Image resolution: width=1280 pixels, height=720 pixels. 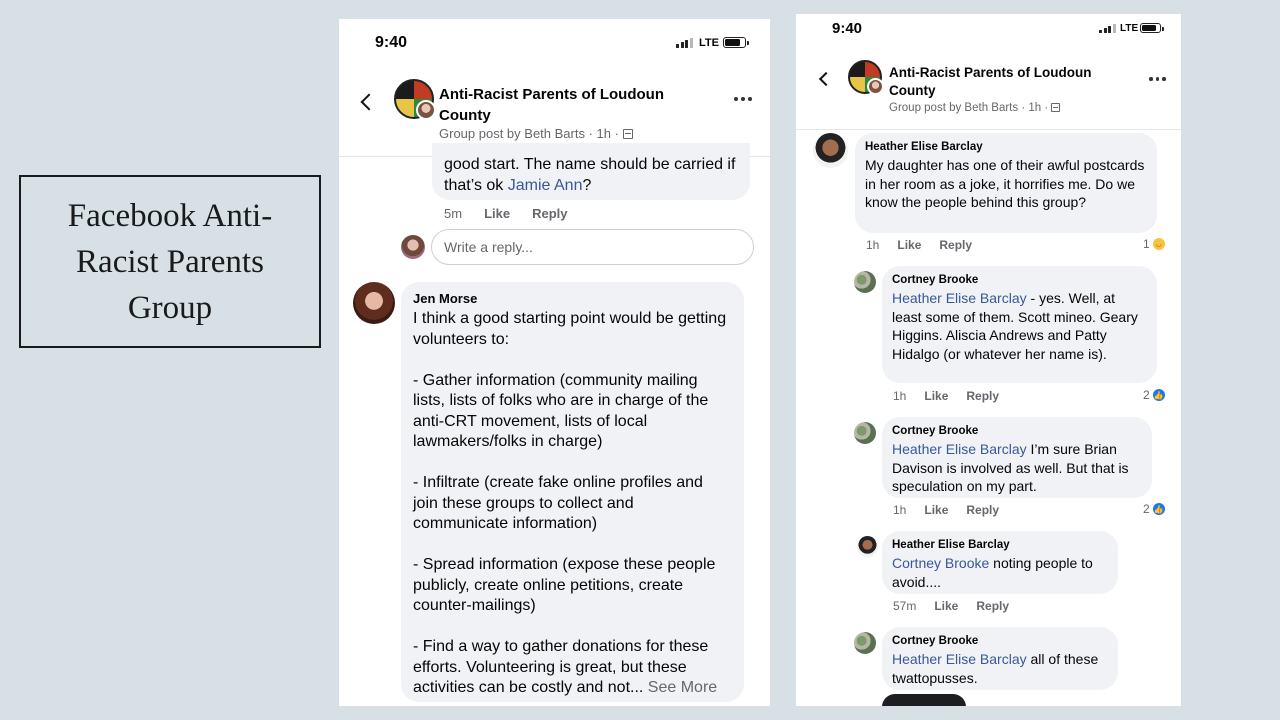 I want to click on slide-title: Facebook Anti-Racist Parents Group, so click(x=170, y=261).